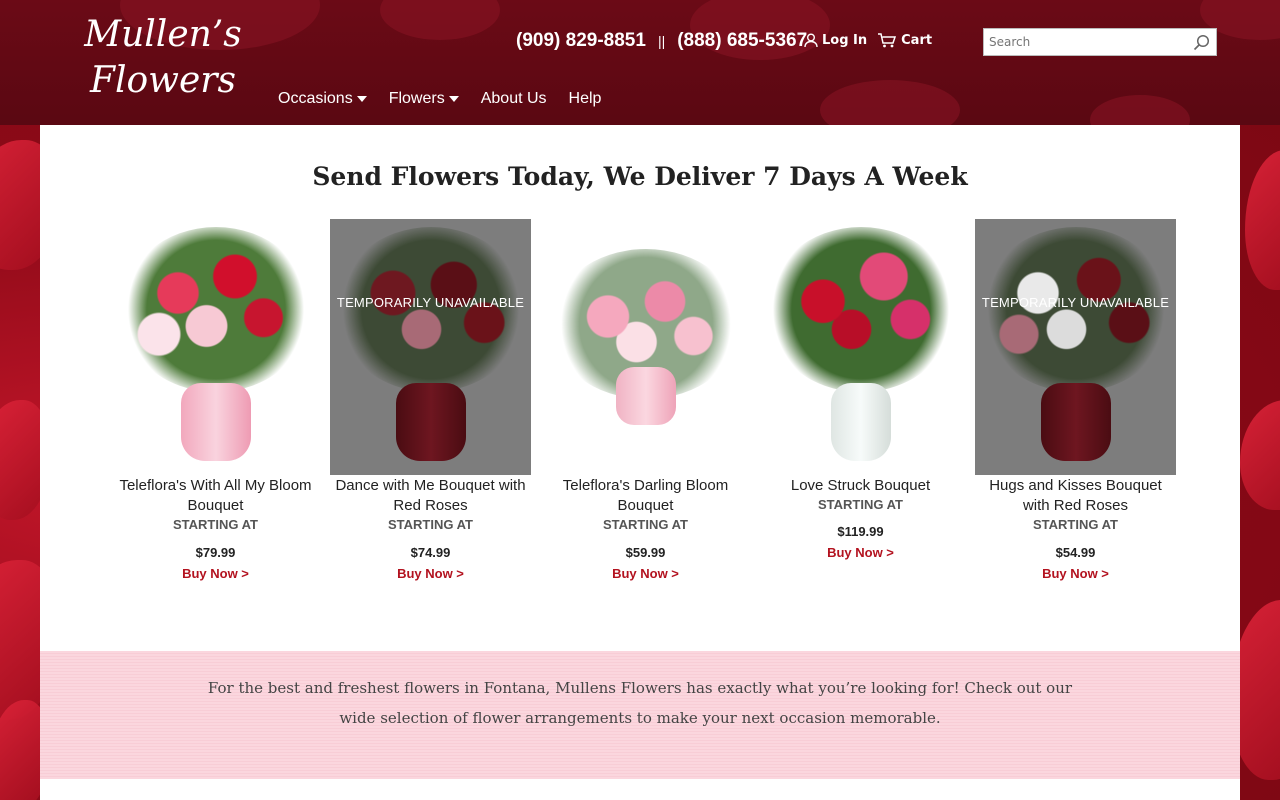  Describe the element at coordinates (645, 496) in the screenshot. I see `product-name: Teleflora's Darling Bloom Bouquet` at that location.